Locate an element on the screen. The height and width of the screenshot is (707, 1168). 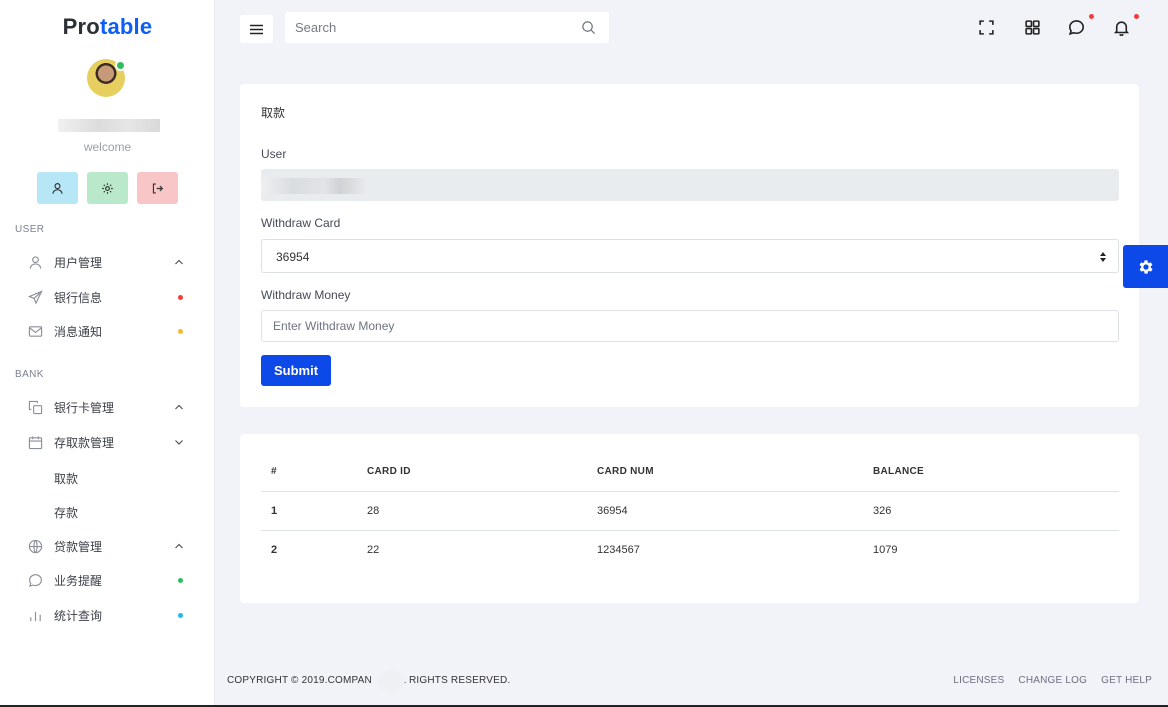
form-title: 取款 is located at coordinates (273, 113).